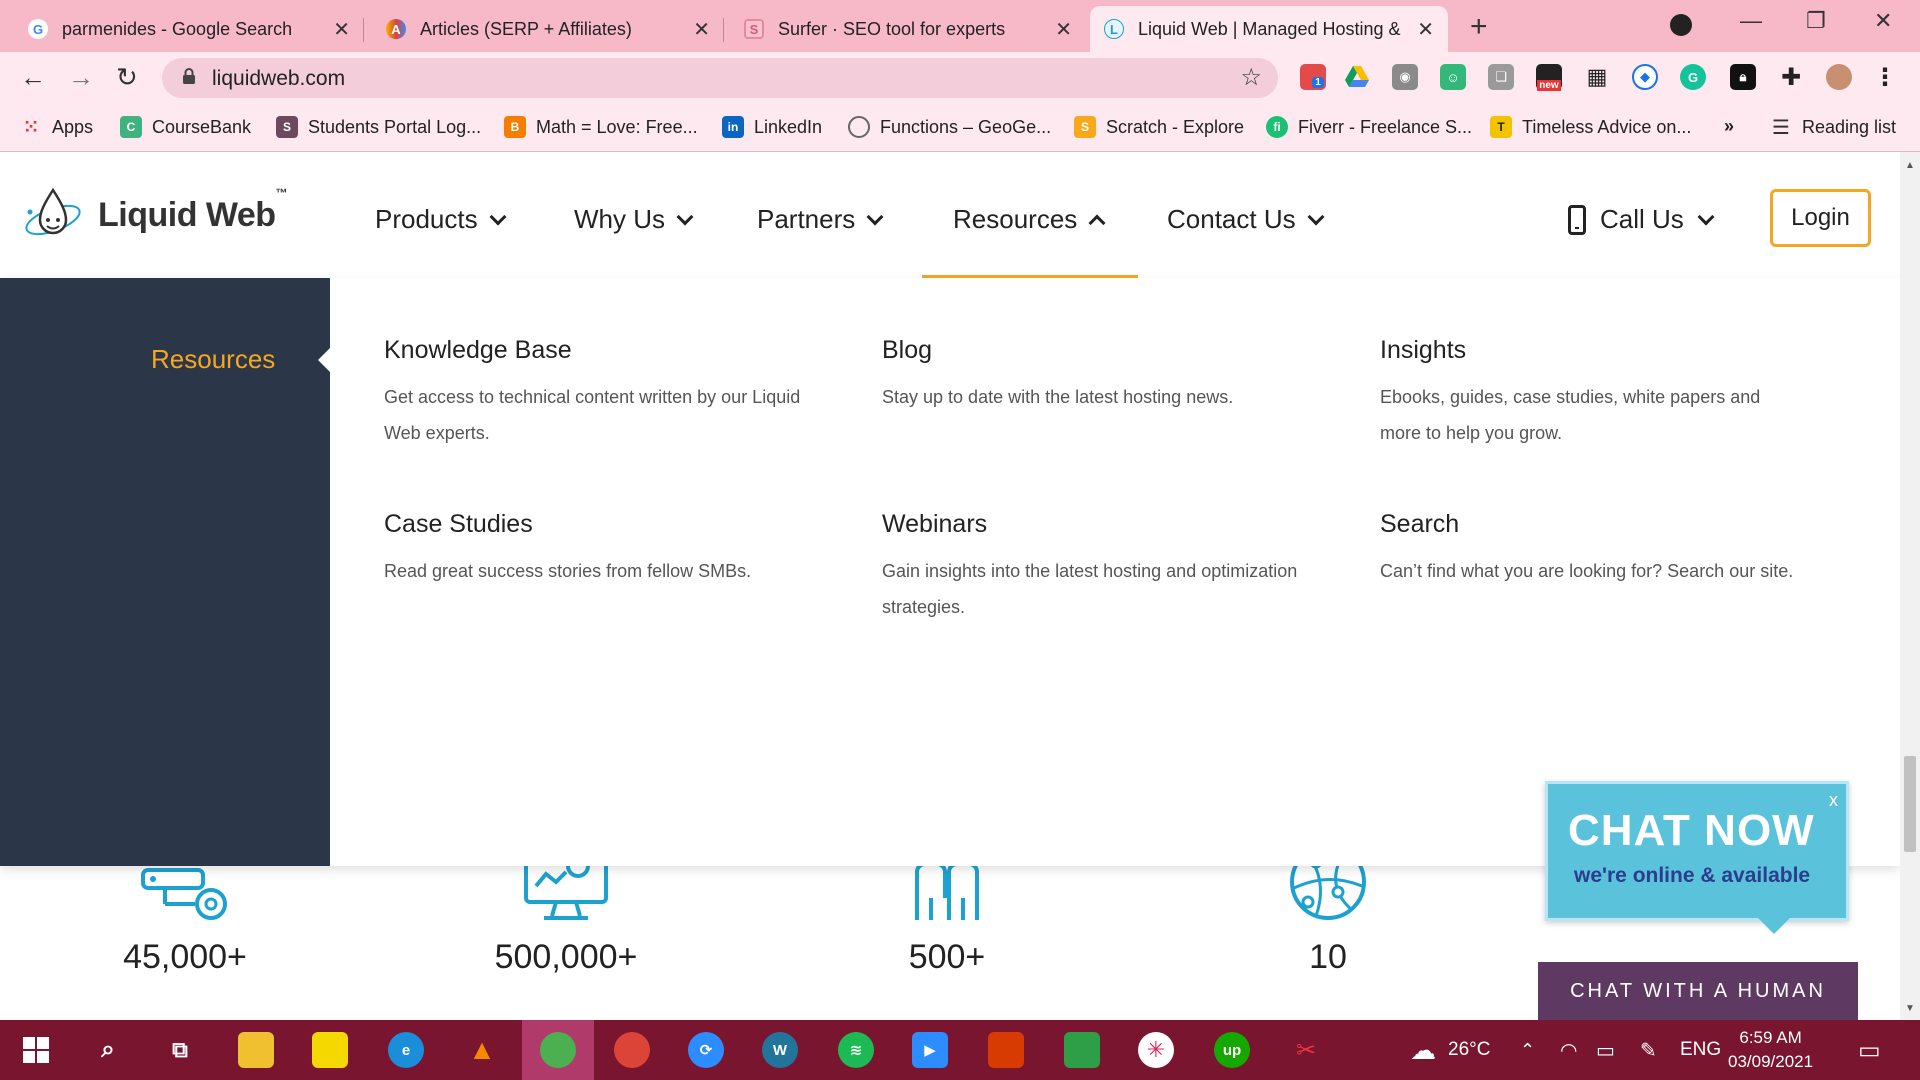  What do you see at coordinates (1423, 1049) in the screenshot?
I see `cloud-icon: ☁` at bounding box center [1423, 1049].